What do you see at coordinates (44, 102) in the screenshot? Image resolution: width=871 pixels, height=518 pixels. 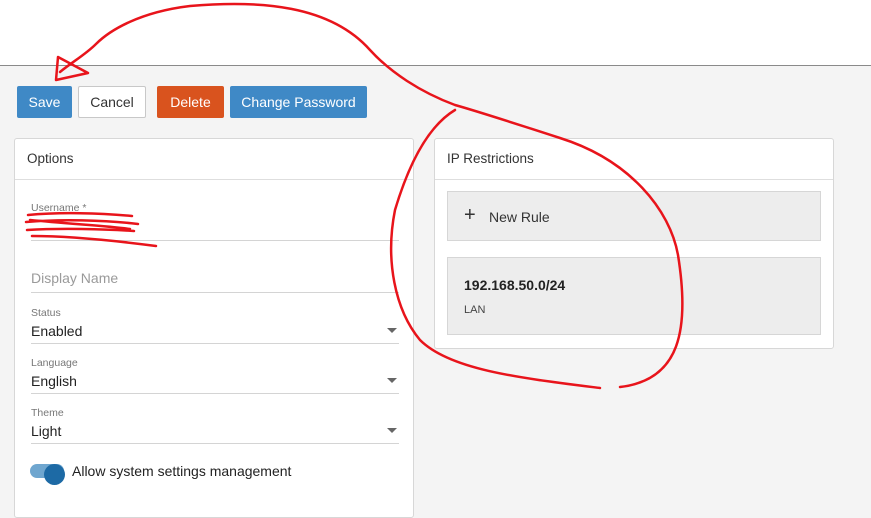 I see `save-button: Save` at bounding box center [44, 102].